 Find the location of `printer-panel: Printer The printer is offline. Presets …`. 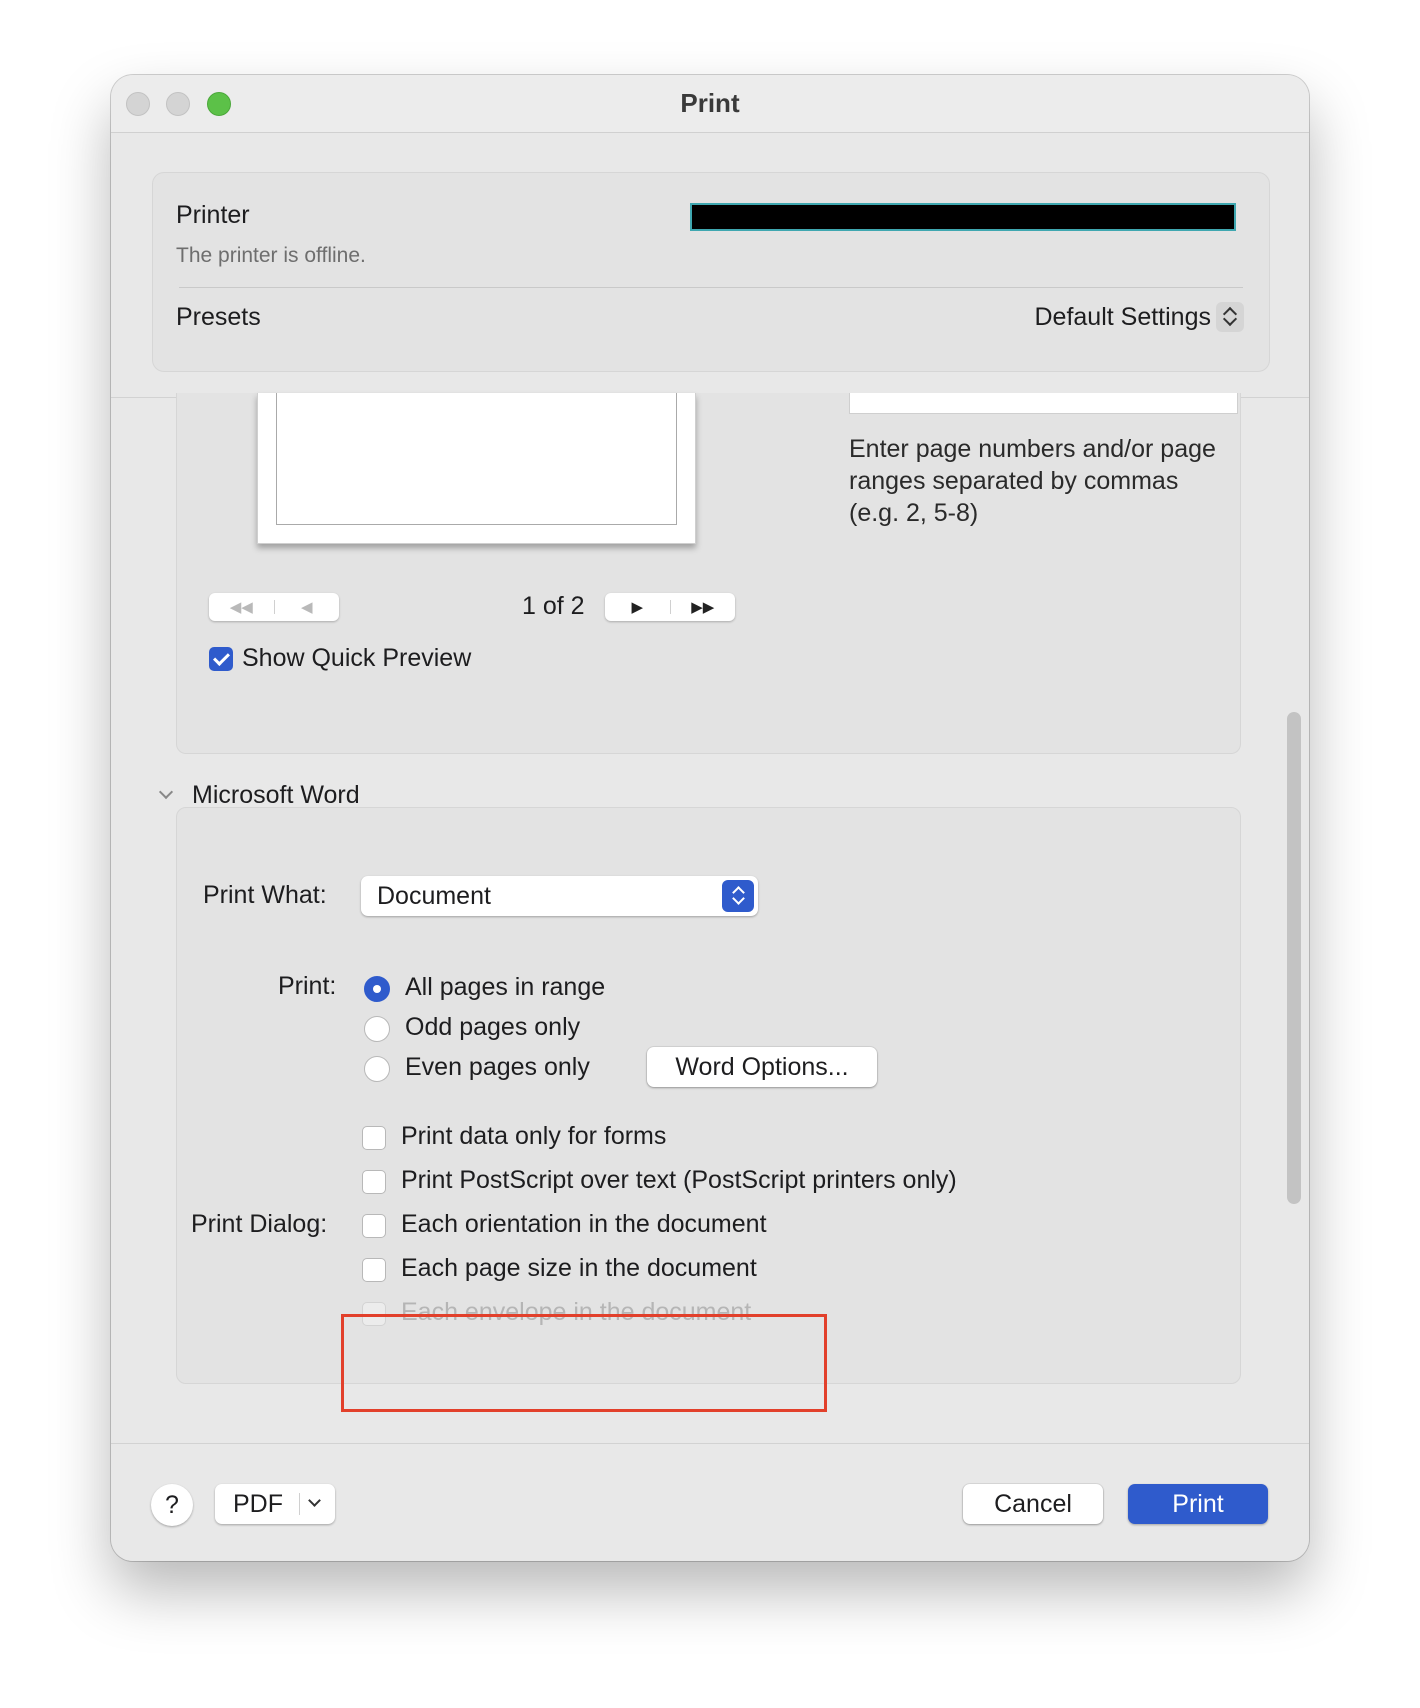

printer-panel: Printer The printer is offline. Presets … is located at coordinates (711, 272).